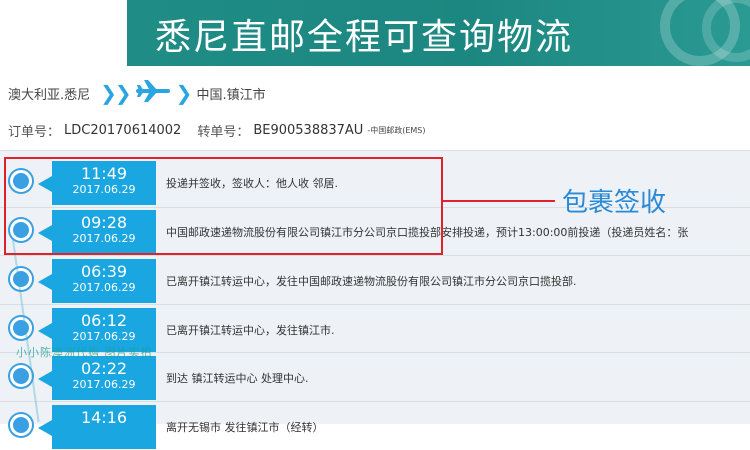 This screenshot has height=450, width=750. Describe the element at coordinates (375, 426) in the screenshot. I see `timeline-entry: 14:16 离开无锡市 发往镇江市（经转）` at that location.